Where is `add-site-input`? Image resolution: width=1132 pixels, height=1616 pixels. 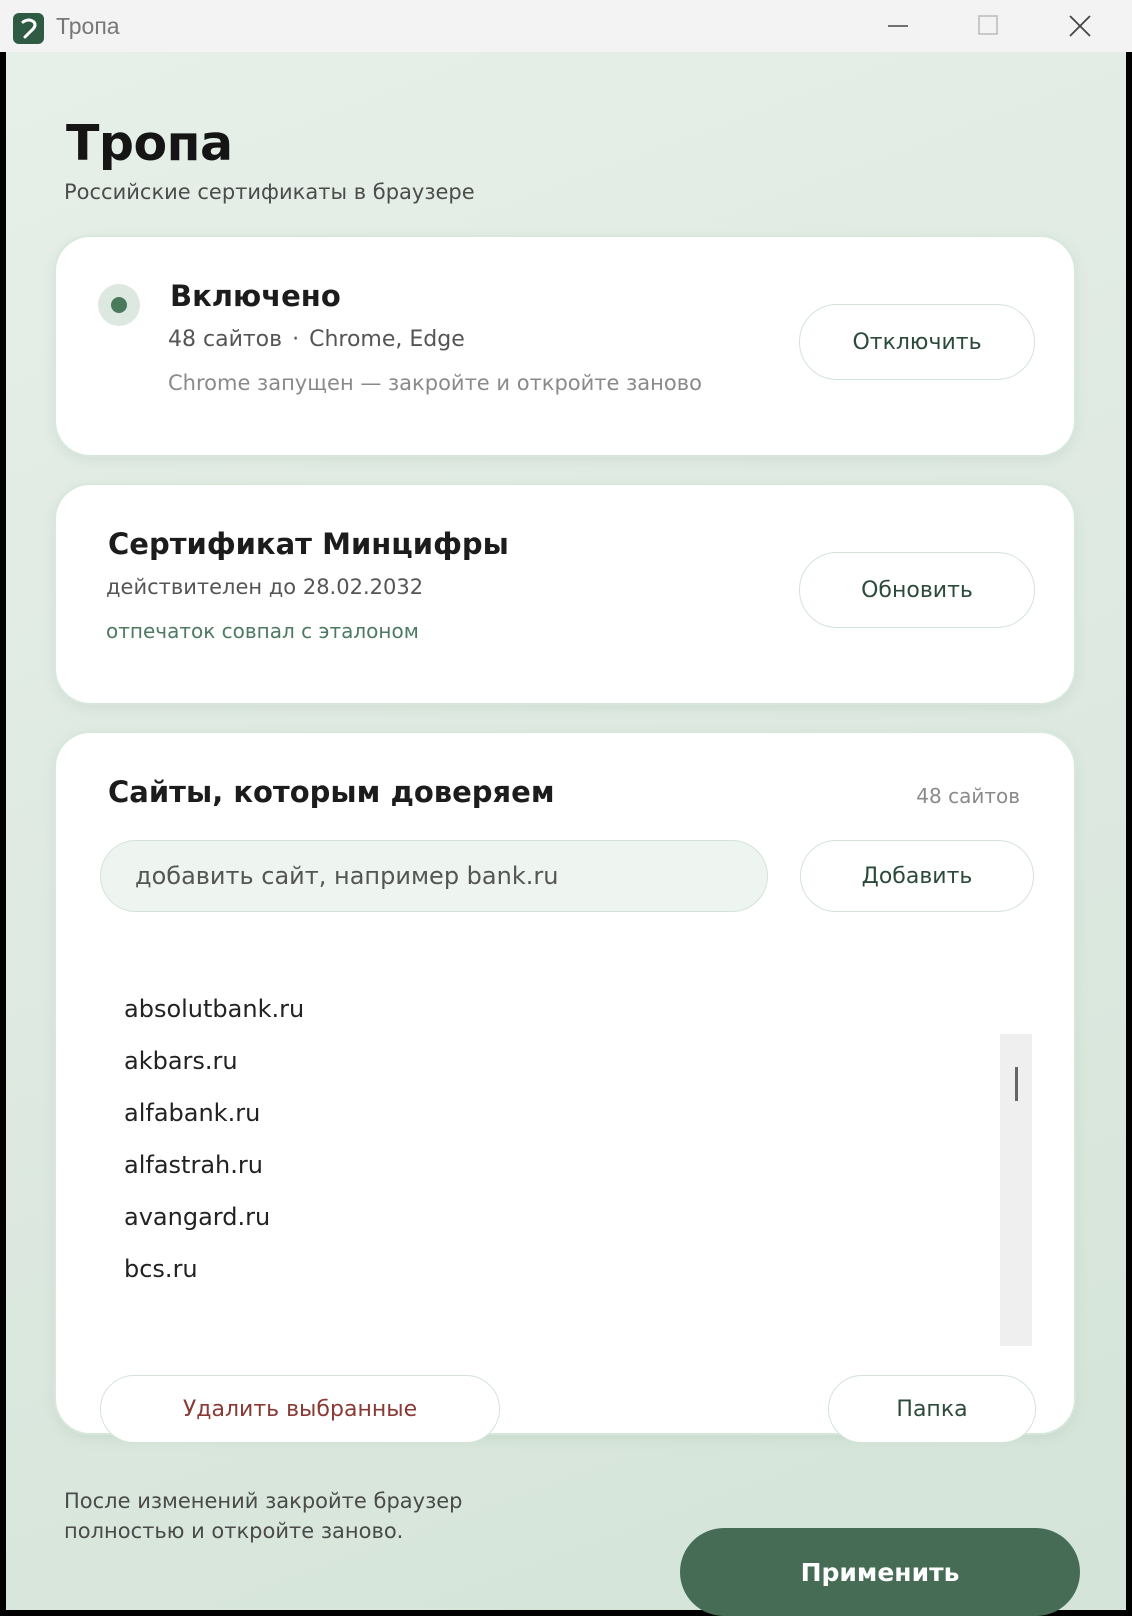 add-site-input is located at coordinates (434, 876).